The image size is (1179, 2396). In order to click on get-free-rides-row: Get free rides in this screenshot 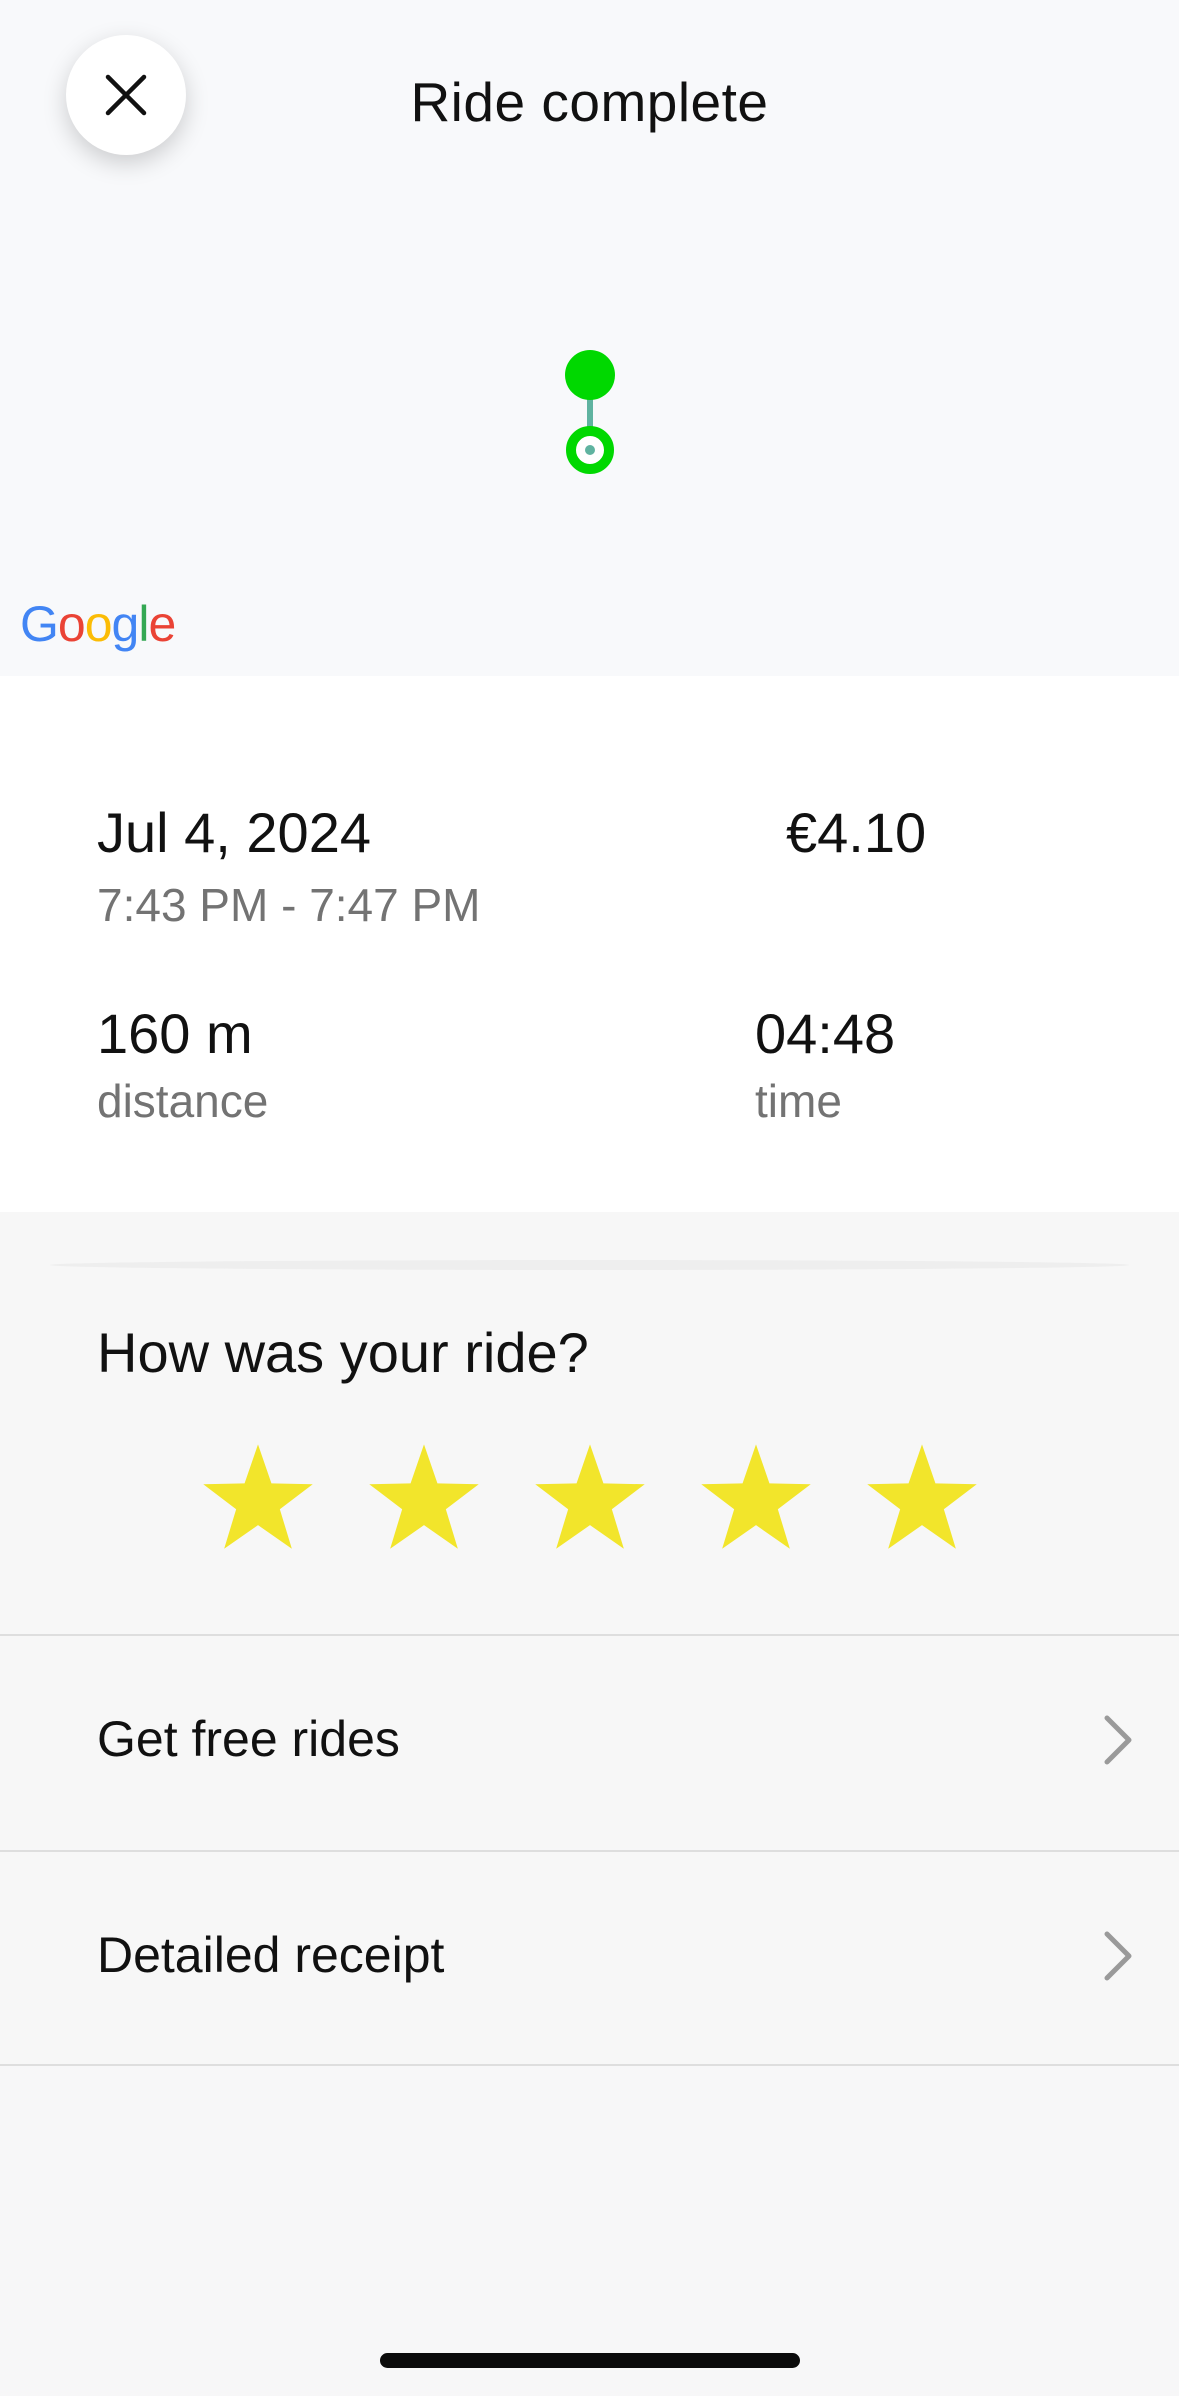, I will do `click(589, 1741)`.